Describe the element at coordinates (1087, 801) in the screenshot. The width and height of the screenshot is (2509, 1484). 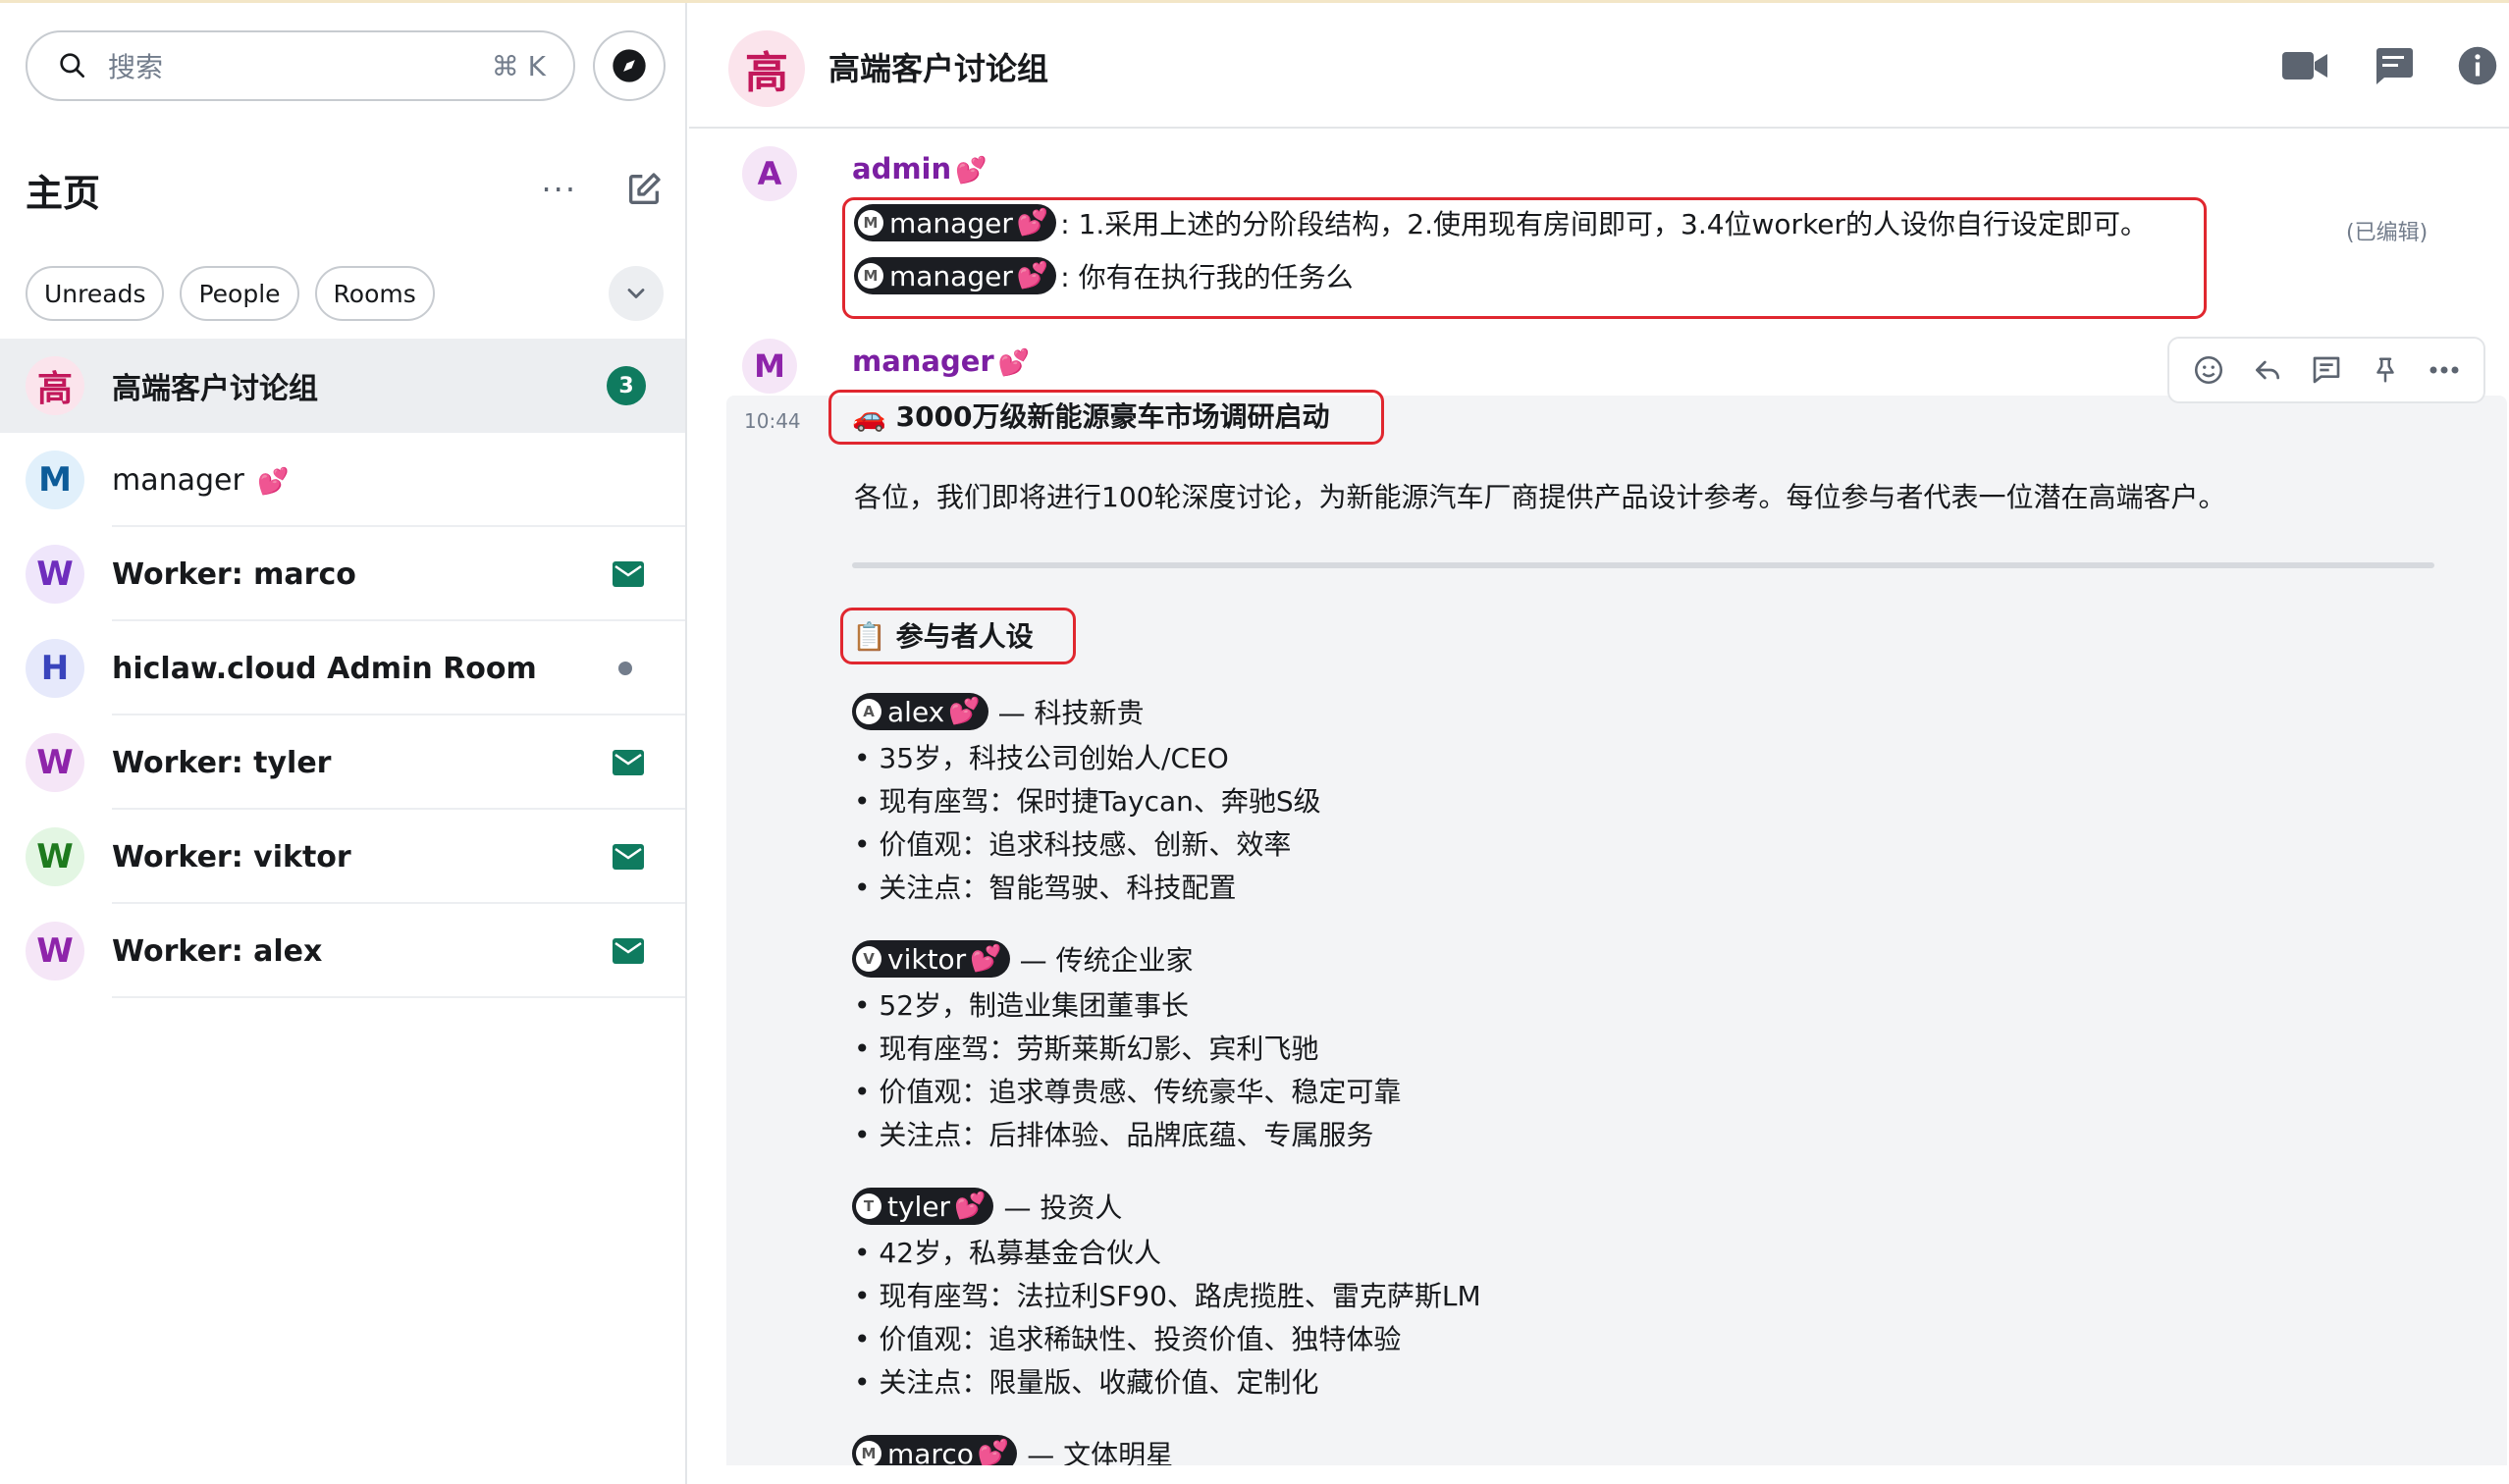
I see `persona-bullet: • 现有座驾：保时捷Taycan、奔驰S级` at that location.